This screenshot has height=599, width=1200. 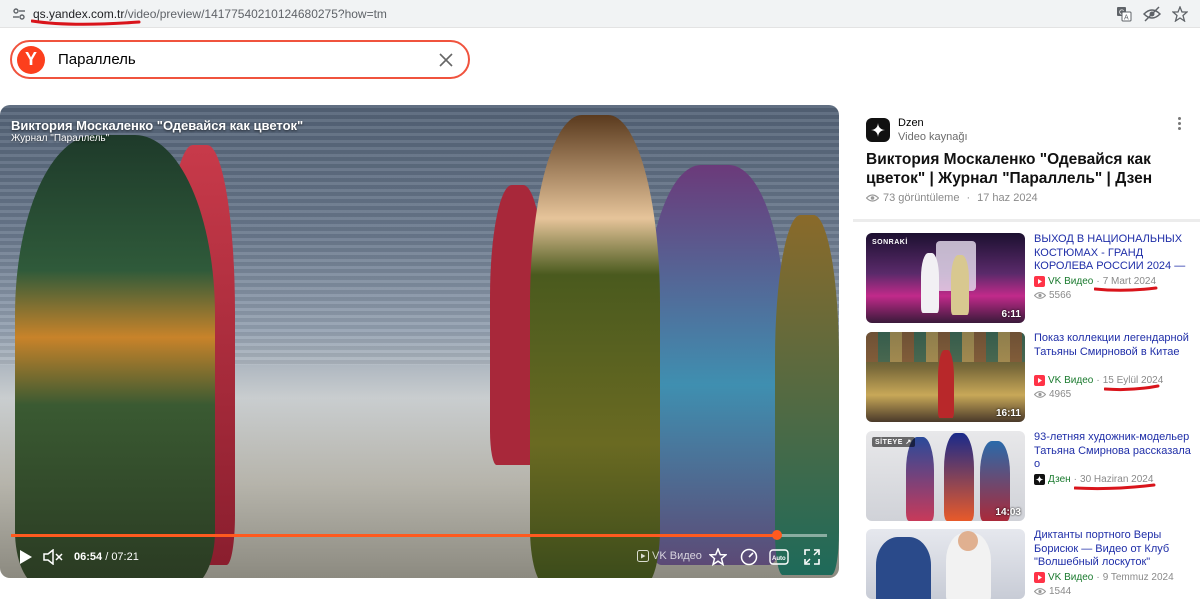 I want to click on yandex-logo: Y, so click(x=31, y=59).